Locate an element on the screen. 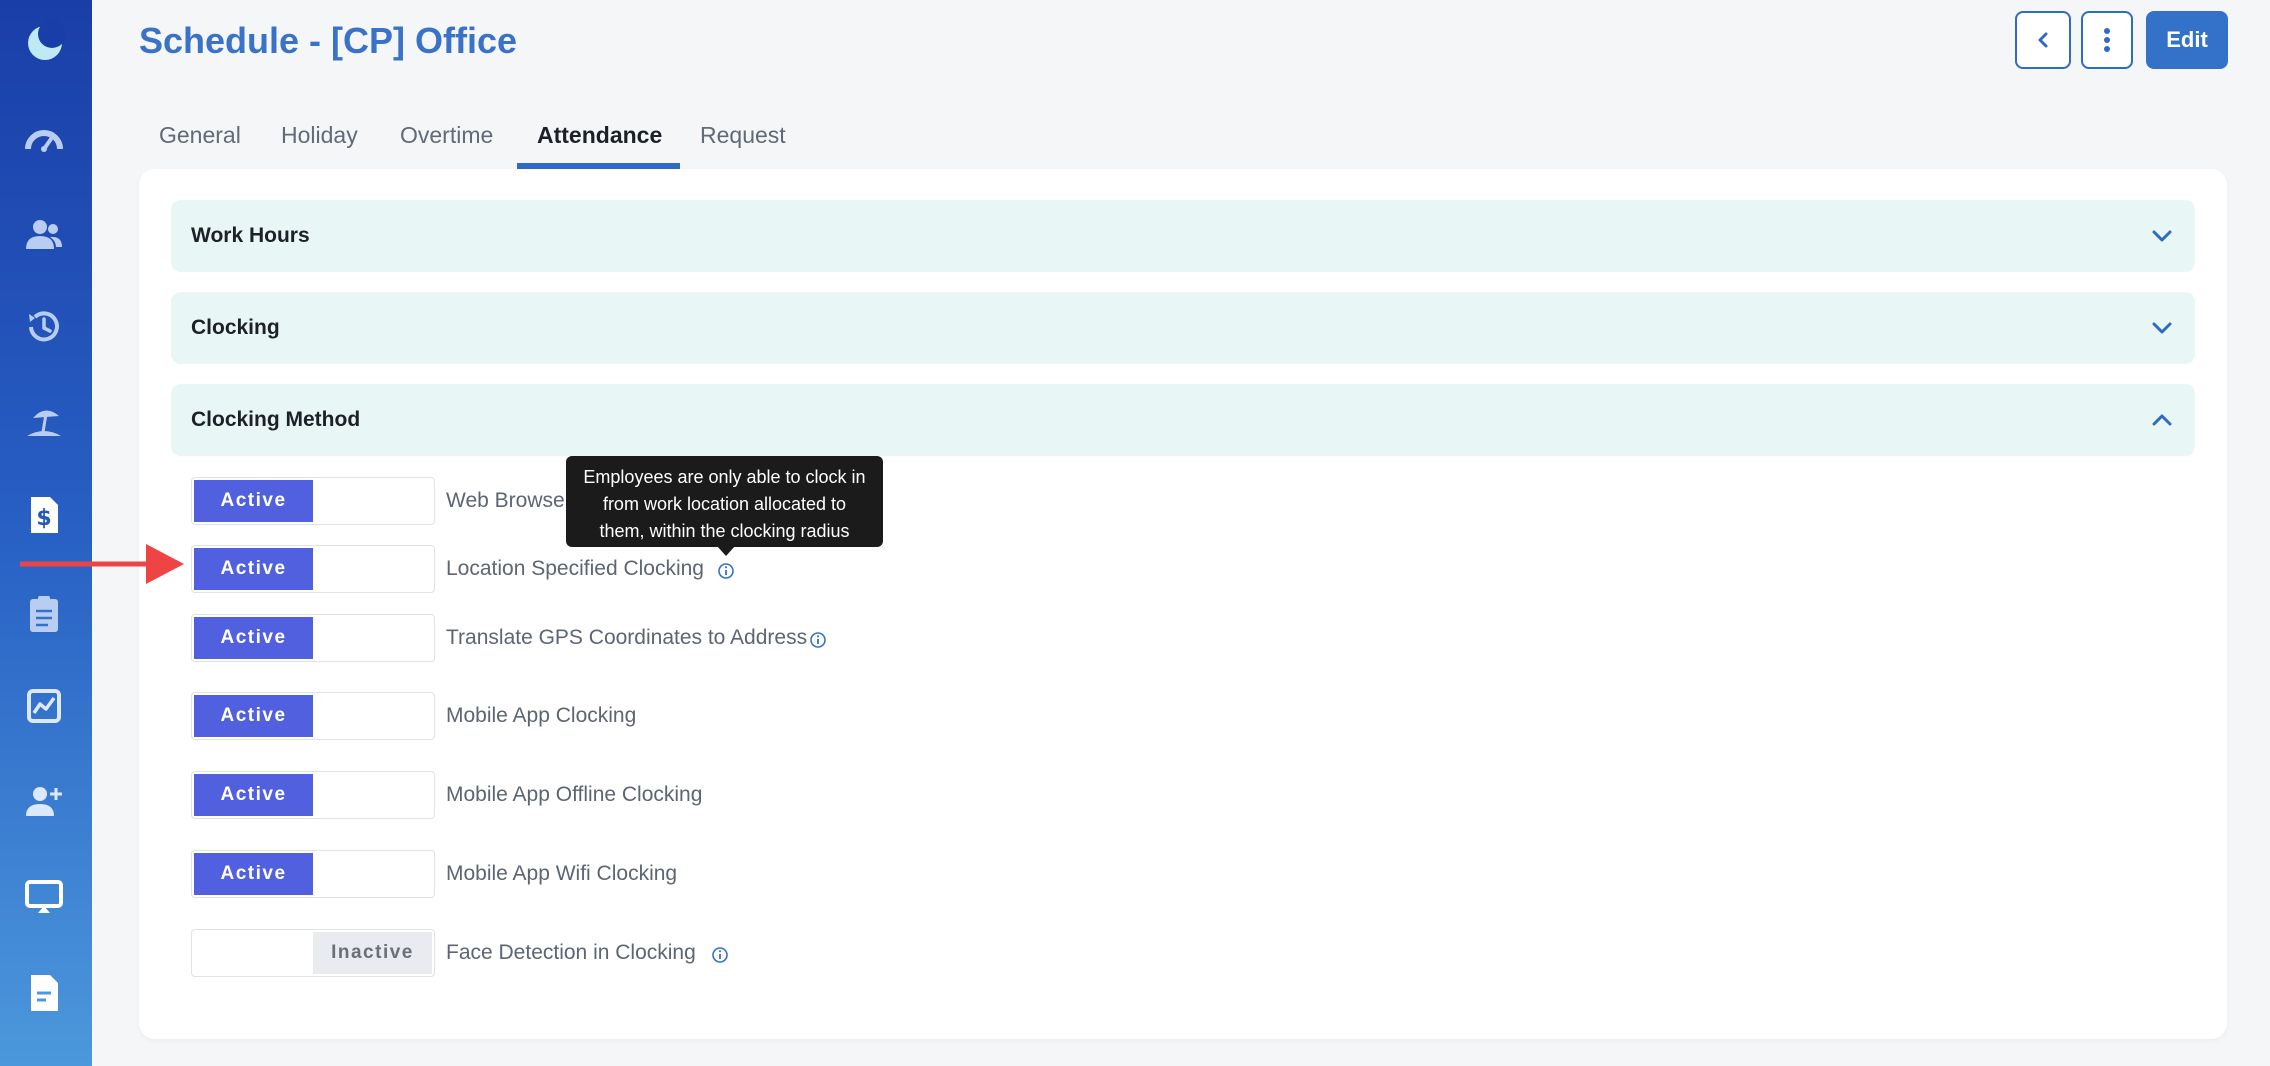 Image resolution: width=2270 pixels, height=1066 pixels. section-title: Work Hours is located at coordinates (250, 235).